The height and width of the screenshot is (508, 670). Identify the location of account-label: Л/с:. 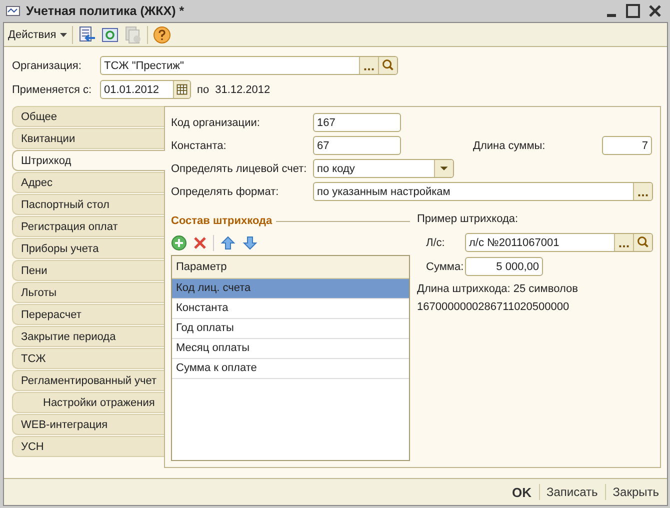
(436, 242).